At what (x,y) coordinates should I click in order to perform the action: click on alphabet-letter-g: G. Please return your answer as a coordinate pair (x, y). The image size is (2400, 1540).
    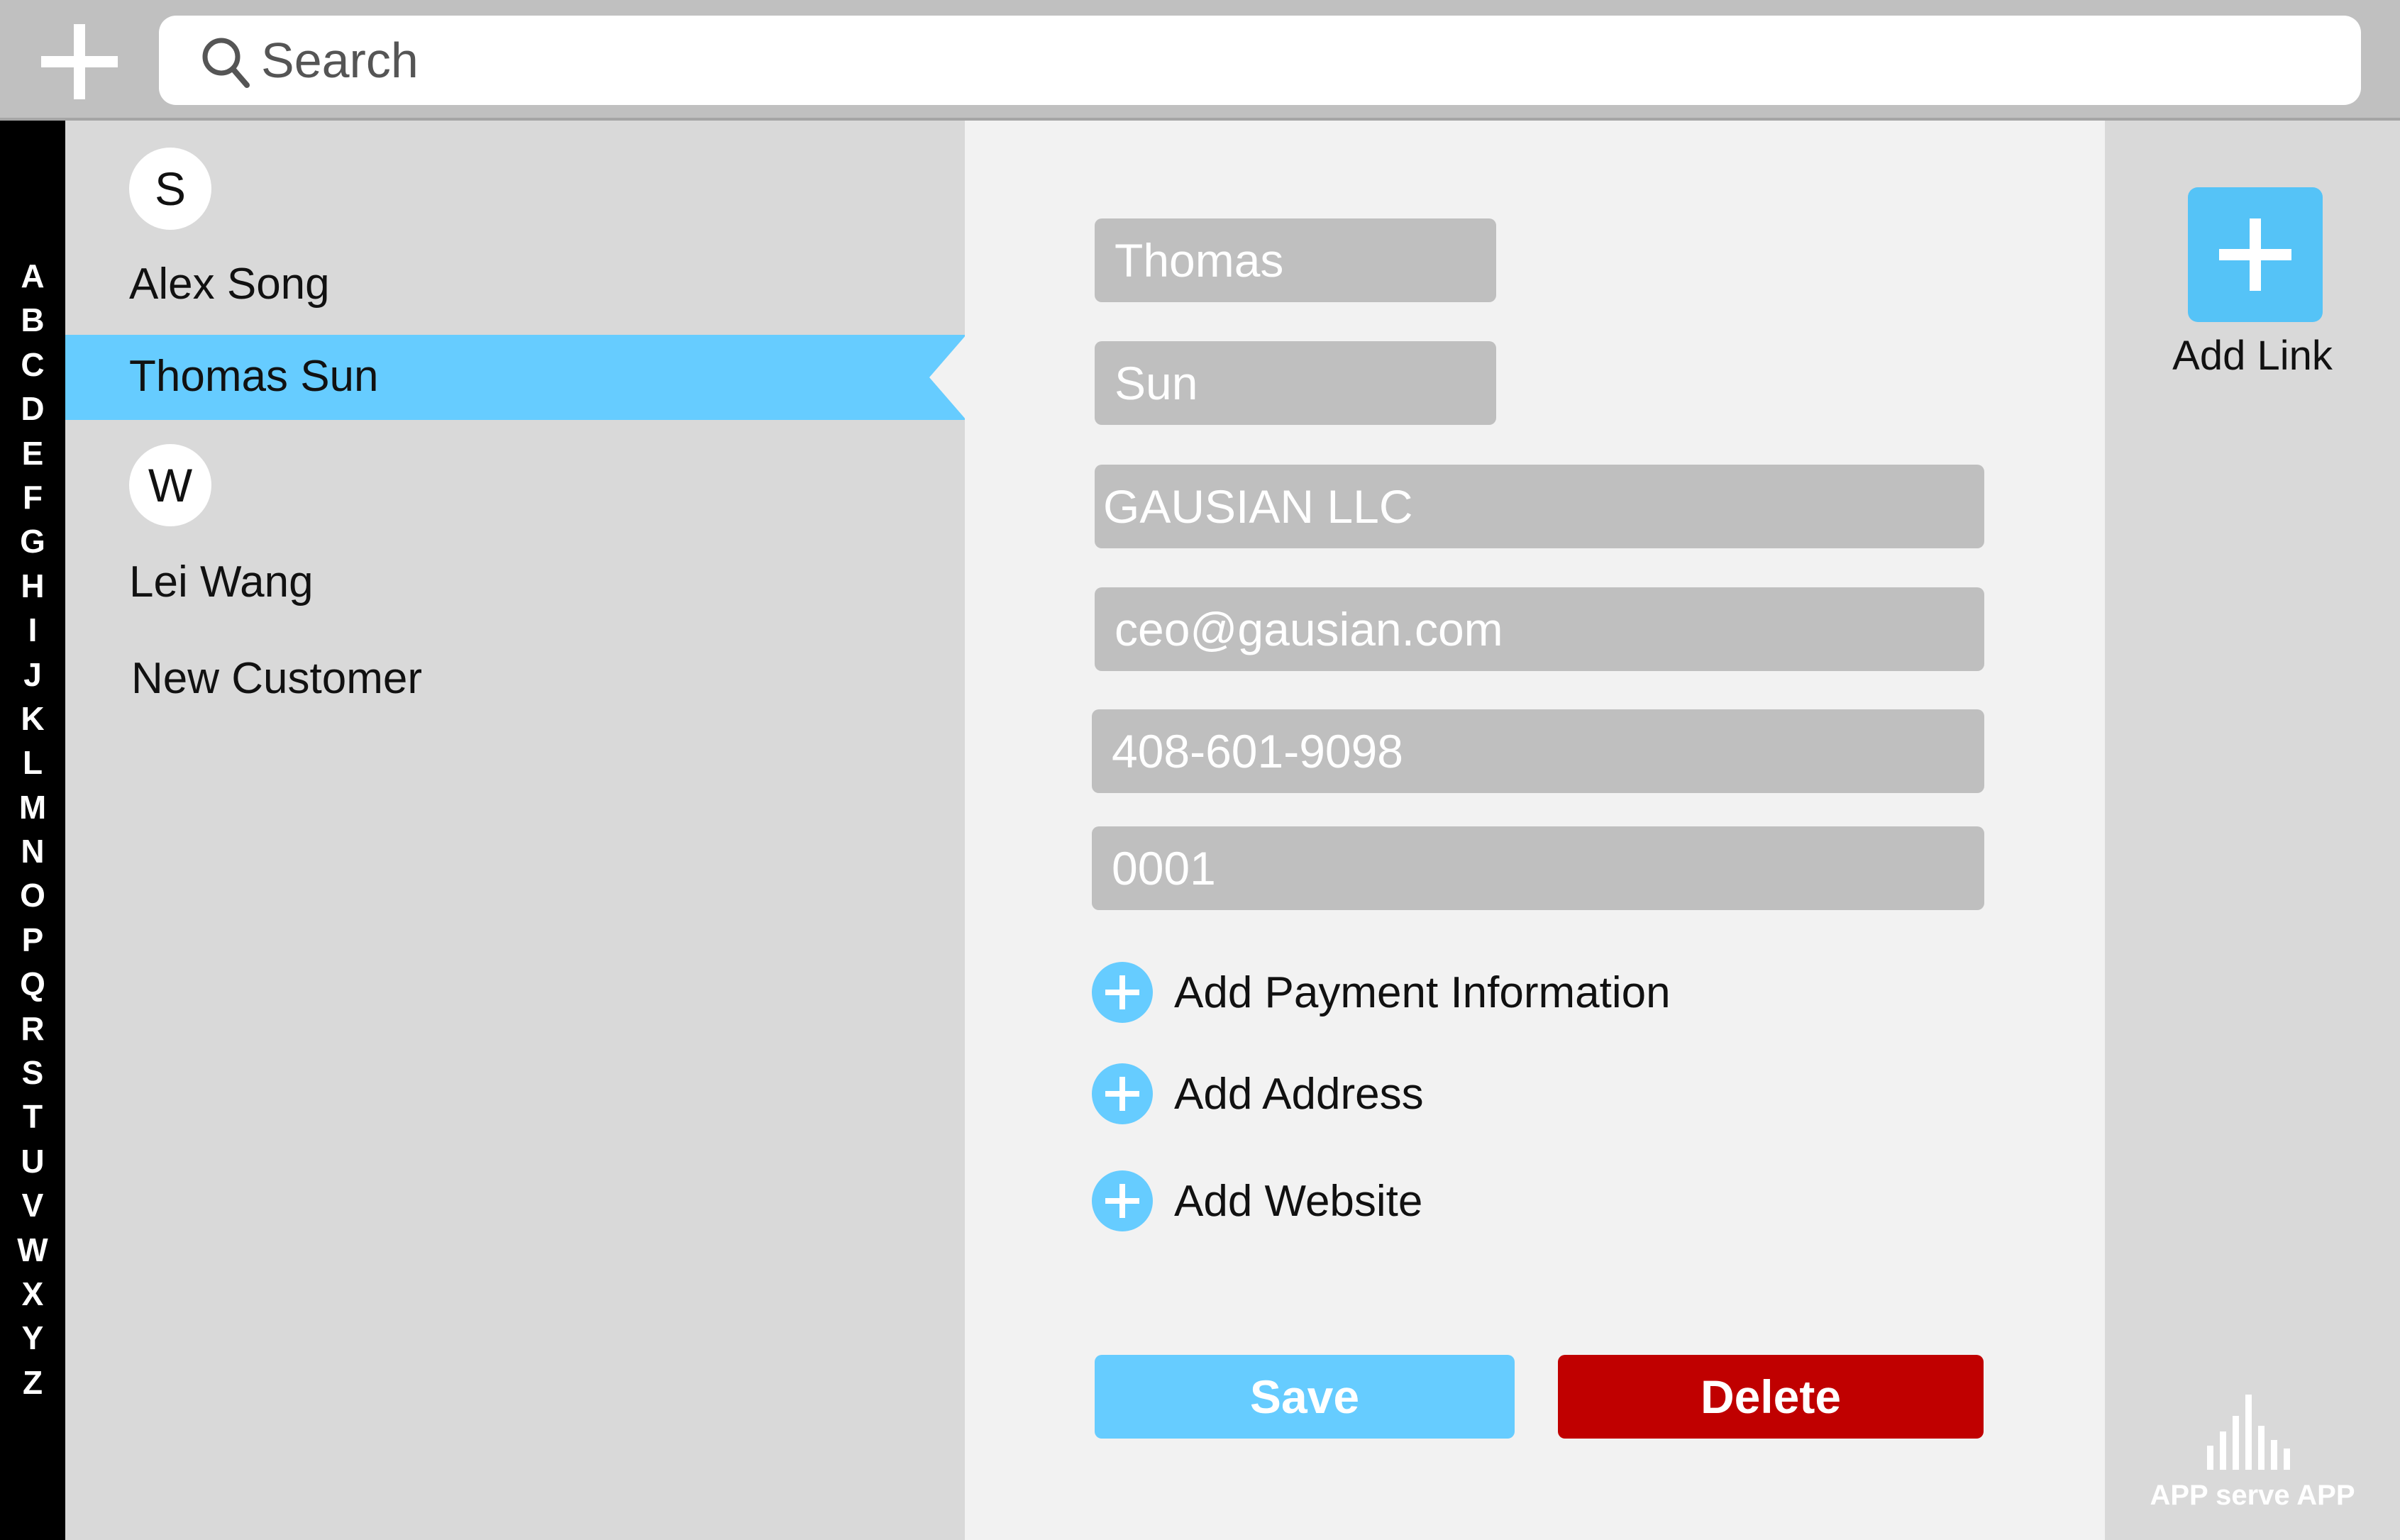
    Looking at the image, I should click on (32, 541).